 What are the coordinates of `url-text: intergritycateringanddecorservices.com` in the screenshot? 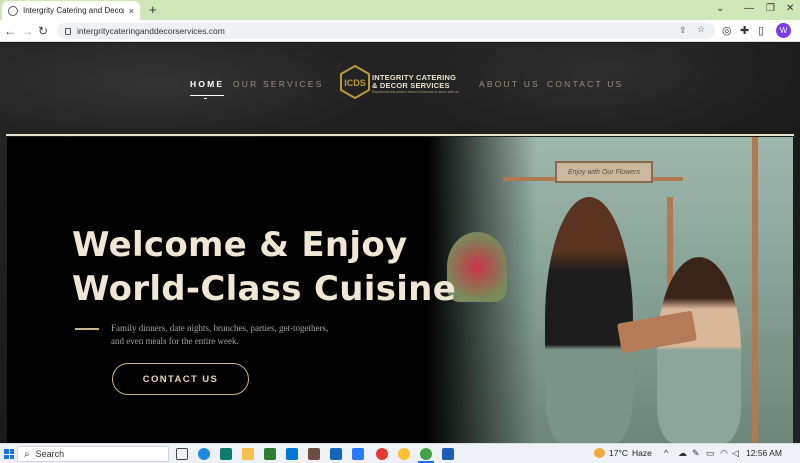 It's located at (151, 31).